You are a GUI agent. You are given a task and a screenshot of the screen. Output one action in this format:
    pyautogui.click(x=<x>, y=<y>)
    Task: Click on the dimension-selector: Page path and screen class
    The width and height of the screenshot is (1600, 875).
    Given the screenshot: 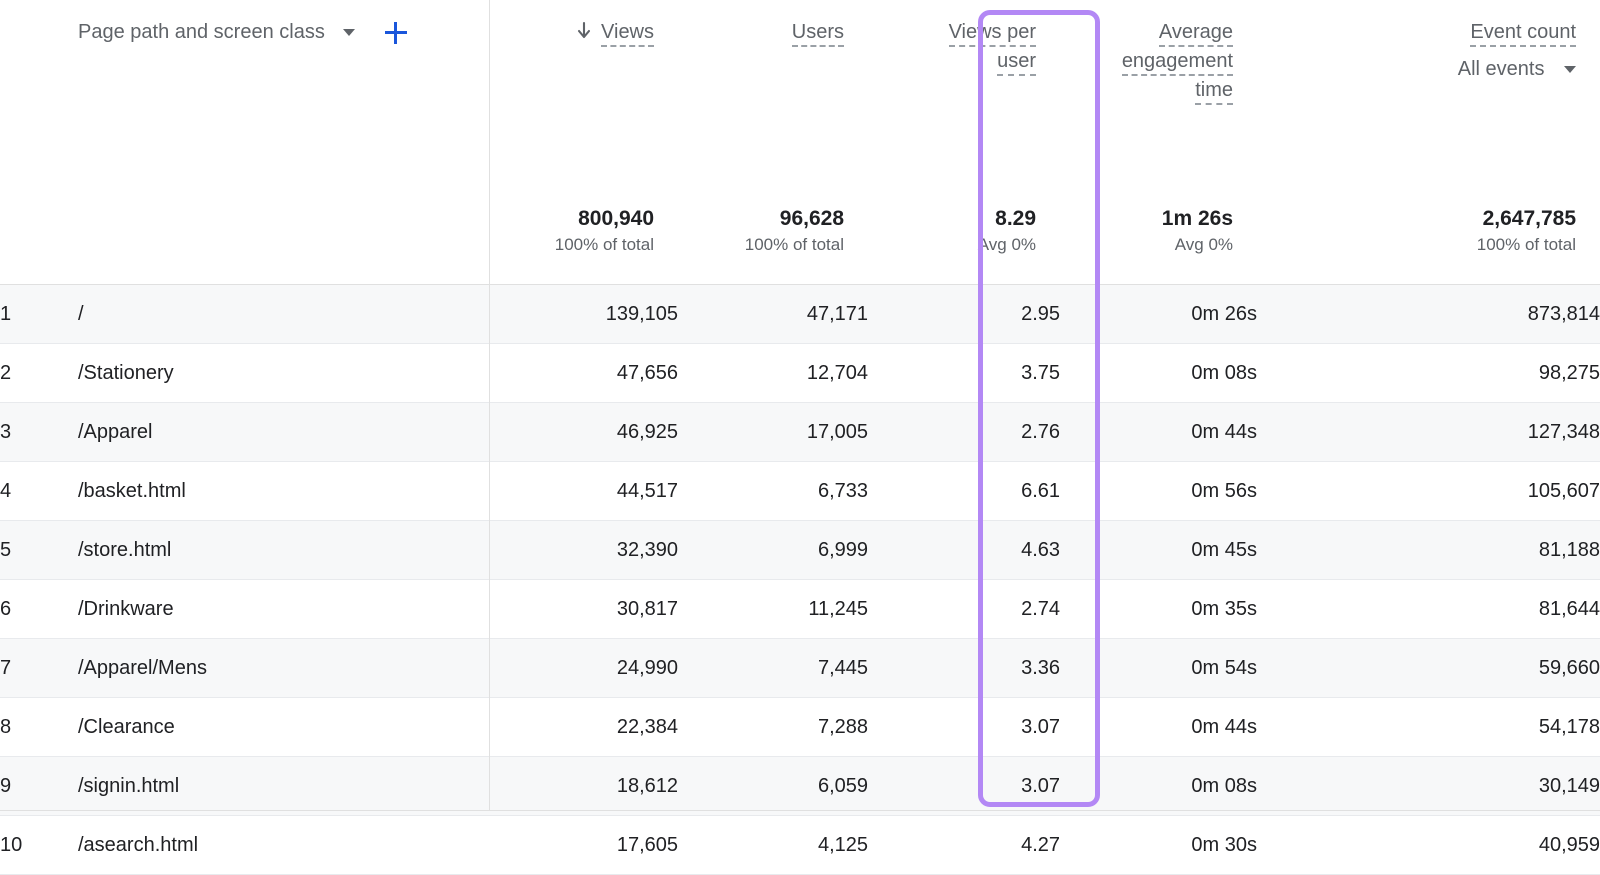 What is the action you would take?
    pyautogui.click(x=242, y=32)
    